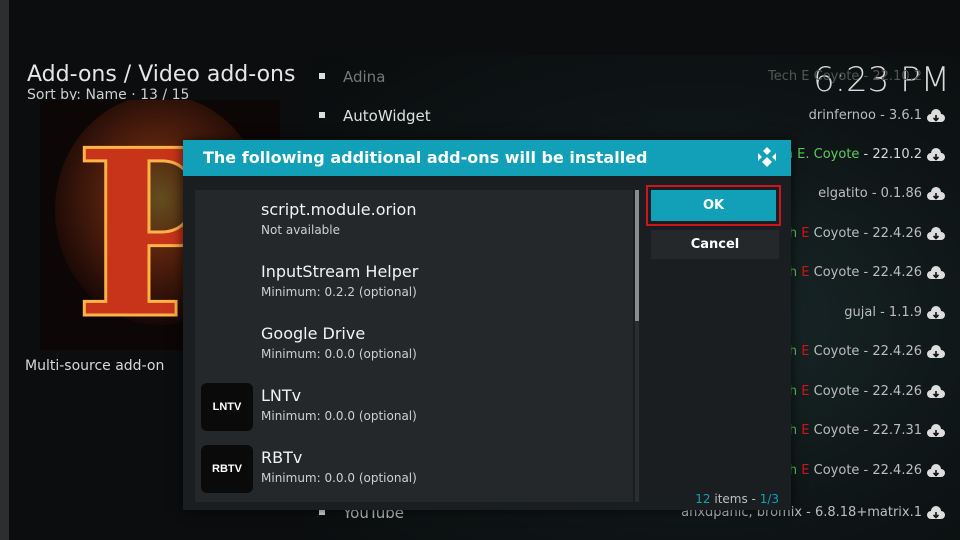  What do you see at coordinates (637, 255) in the screenshot?
I see `scrollbar-thumb` at bounding box center [637, 255].